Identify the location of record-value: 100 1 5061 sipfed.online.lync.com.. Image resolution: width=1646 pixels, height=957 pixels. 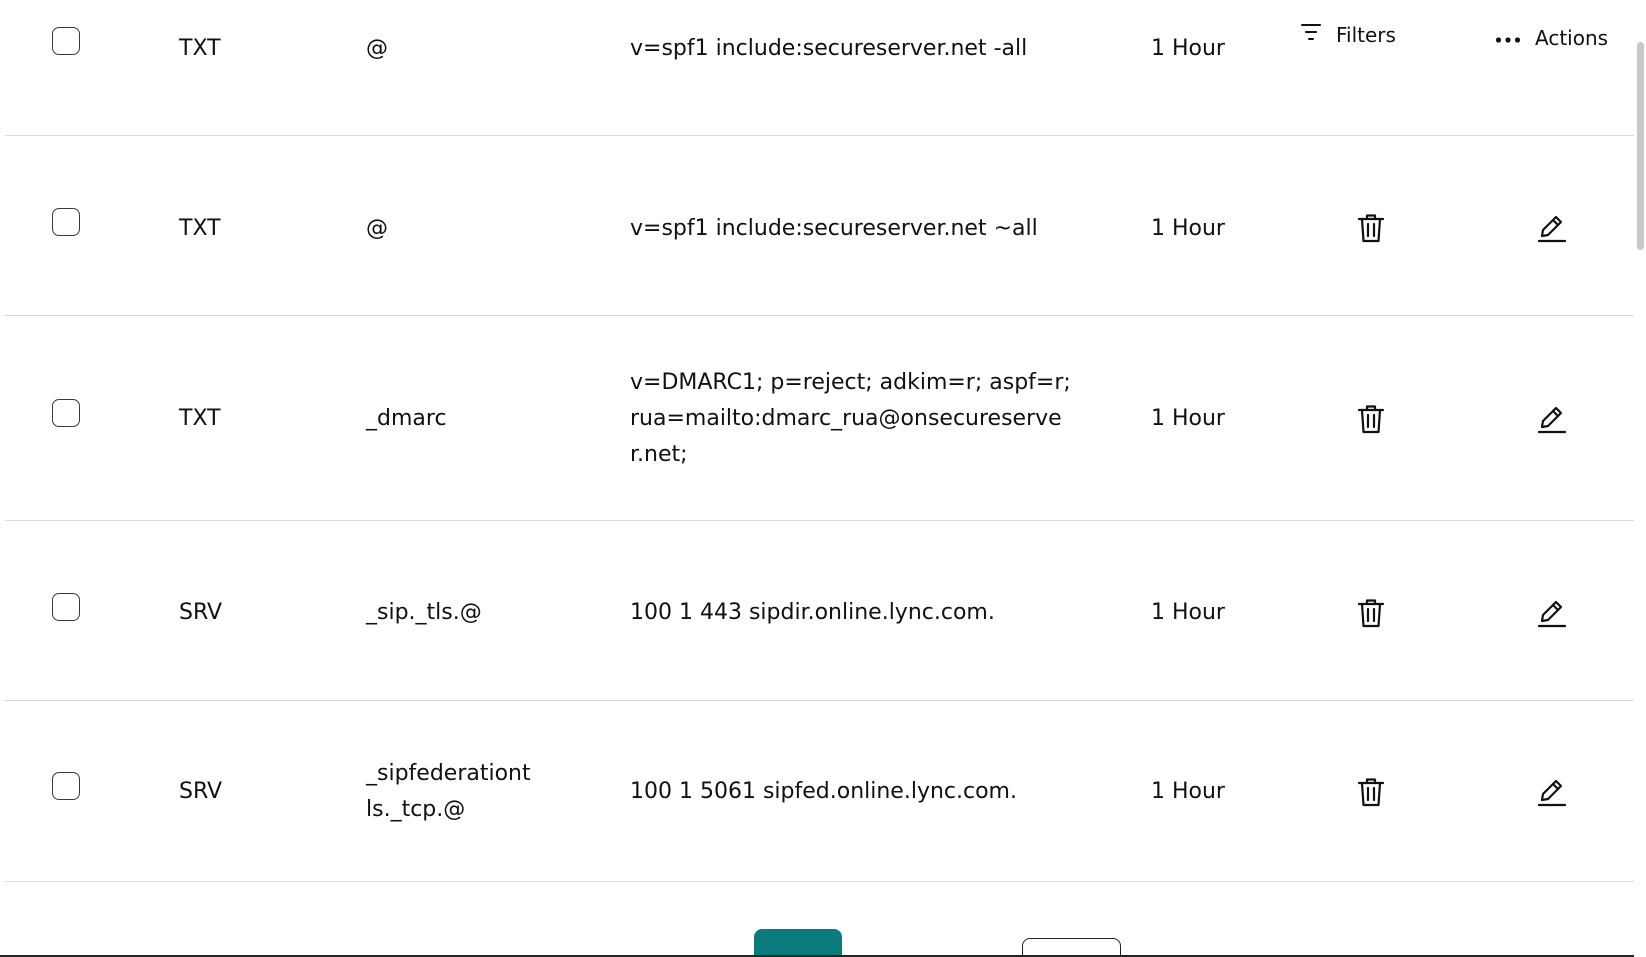
(823, 791).